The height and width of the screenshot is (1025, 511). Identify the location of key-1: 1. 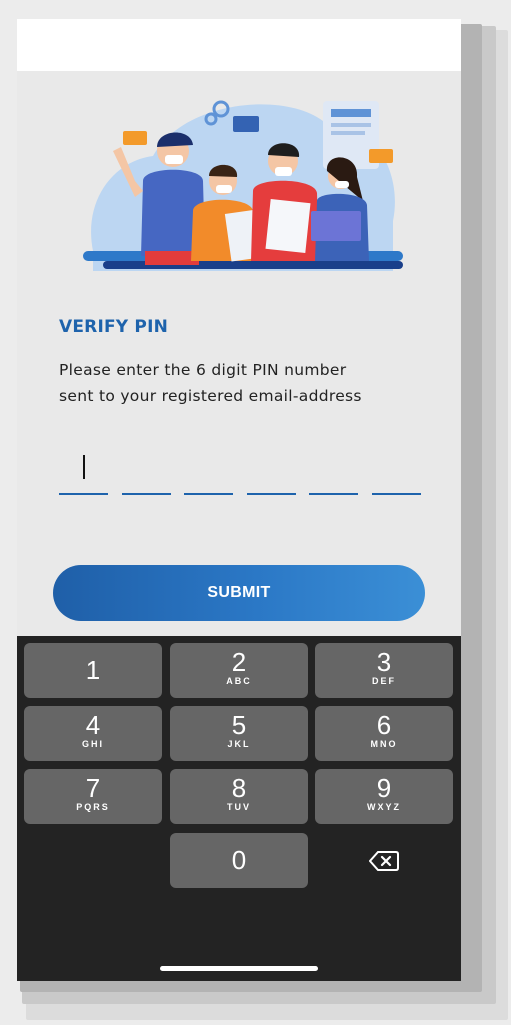
(93, 670).